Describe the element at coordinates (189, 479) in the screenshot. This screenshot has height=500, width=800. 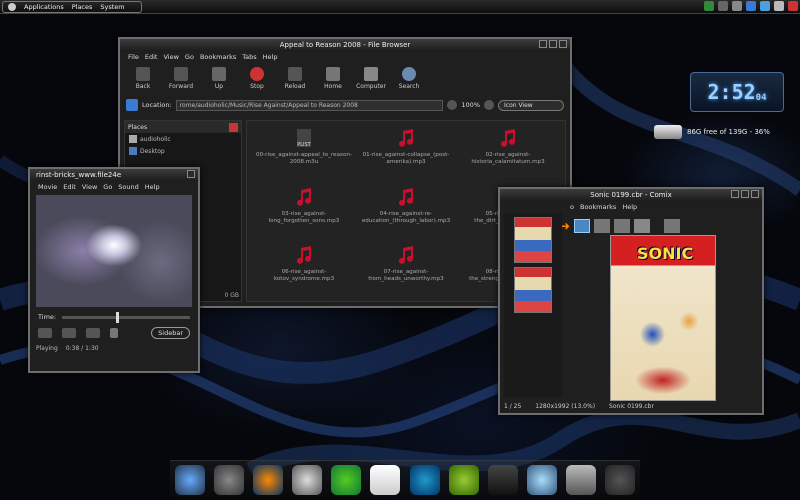
I see `browser-globe-icon` at that location.